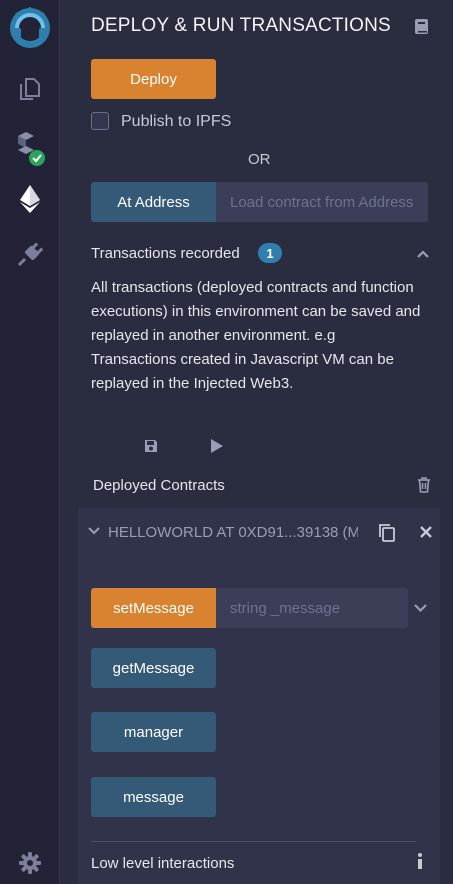  I want to click on instance-title: HELLOWORLD AT 0XD91...39138 (M, so click(233, 532).